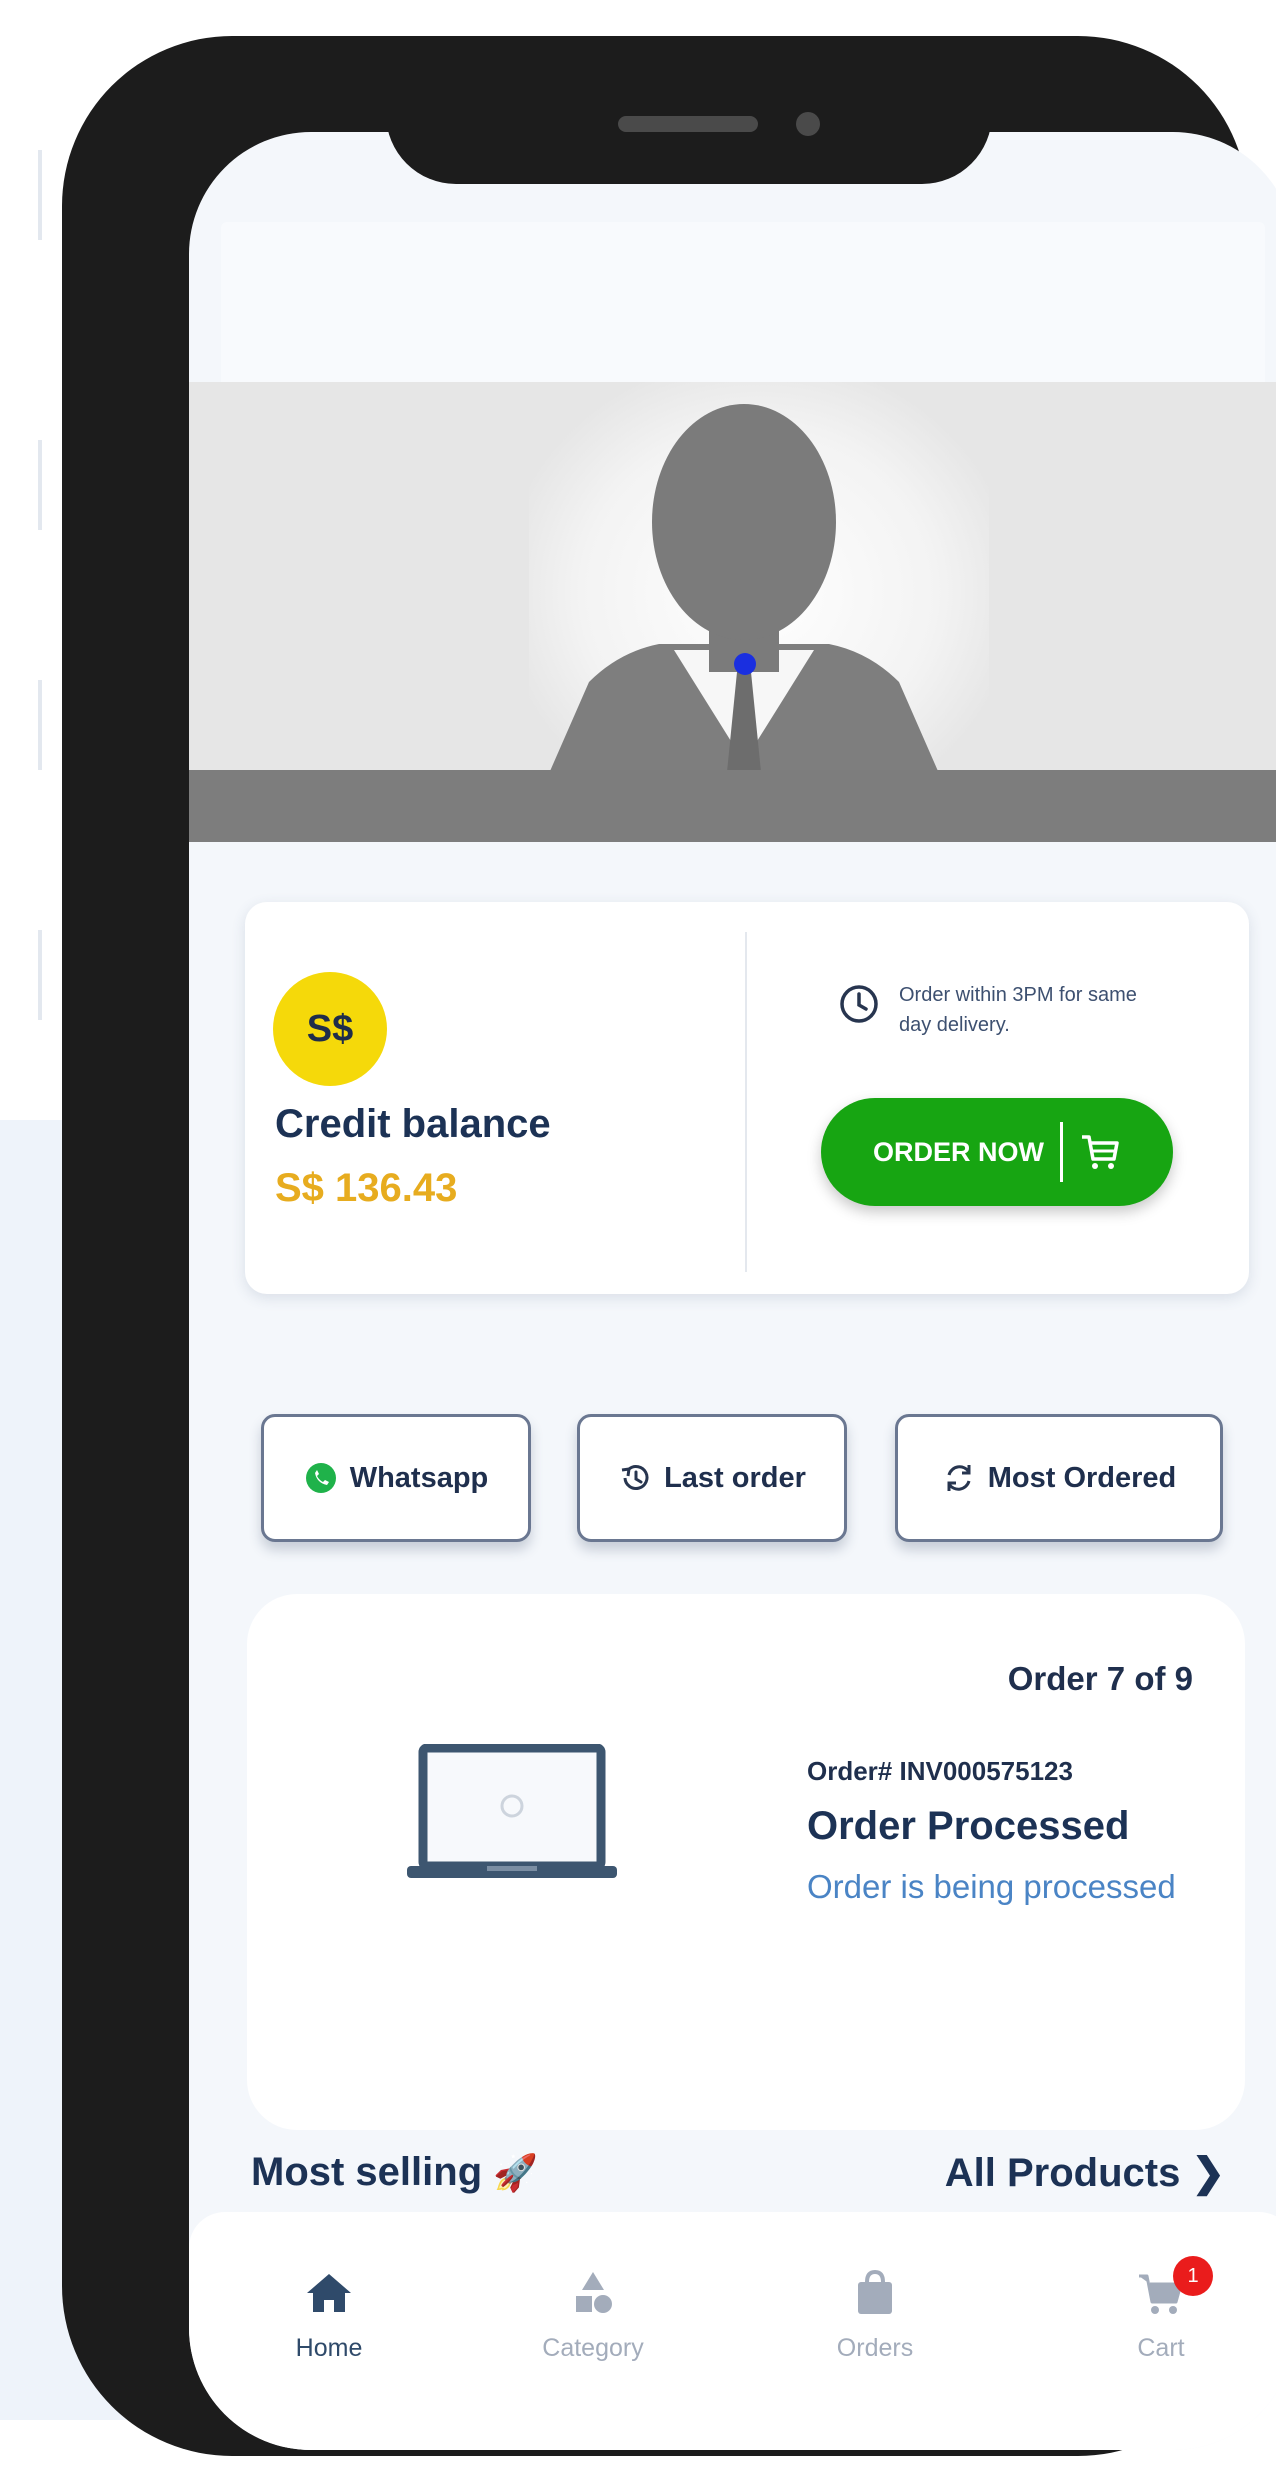 Image resolution: width=1276 pixels, height=2491 pixels. Describe the element at coordinates (745, 664) in the screenshot. I see `location-dot` at that location.